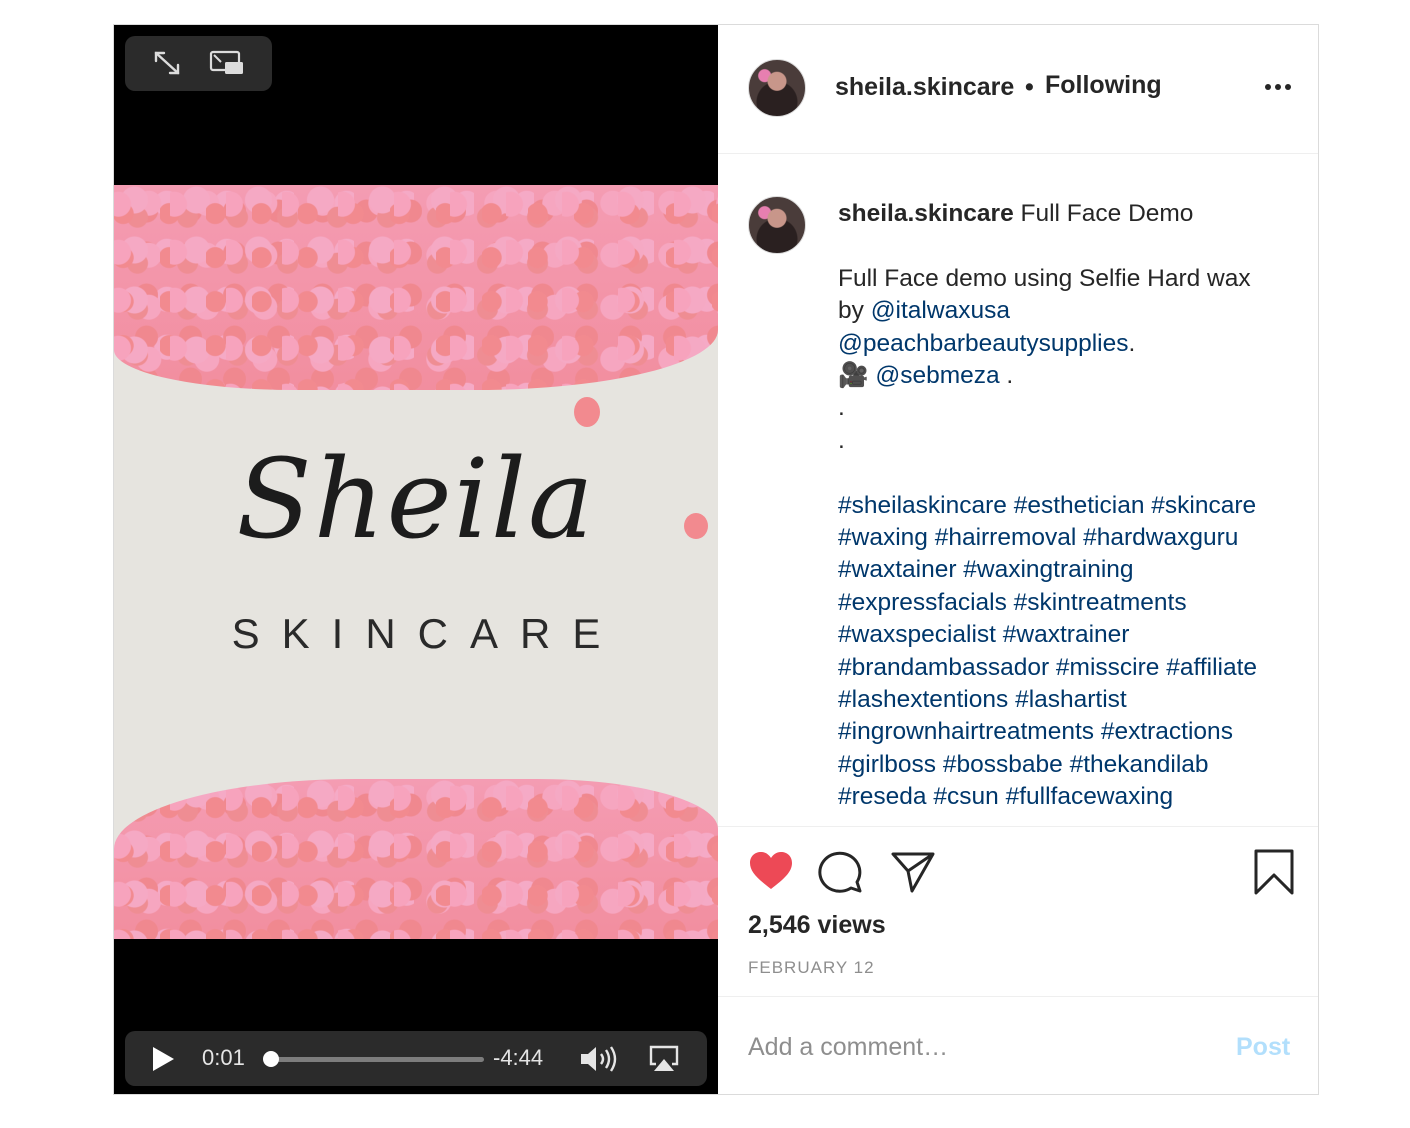 This screenshot has height=1128, width=1410. I want to click on picture-in-picture-icon, so click(227, 63).